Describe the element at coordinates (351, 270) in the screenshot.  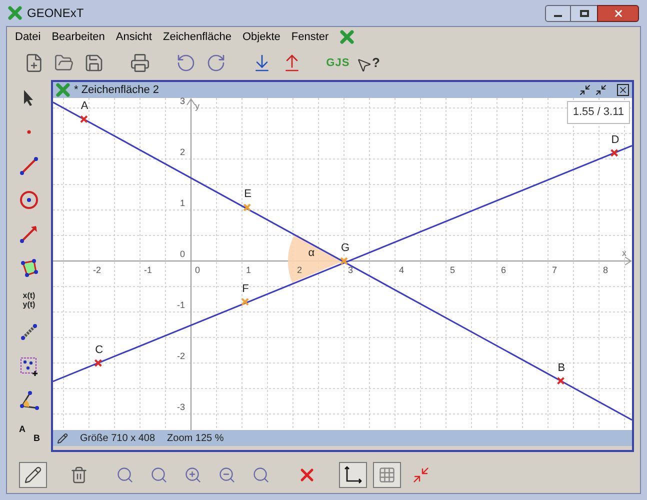
I see `x-tick-label: 3` at that location.